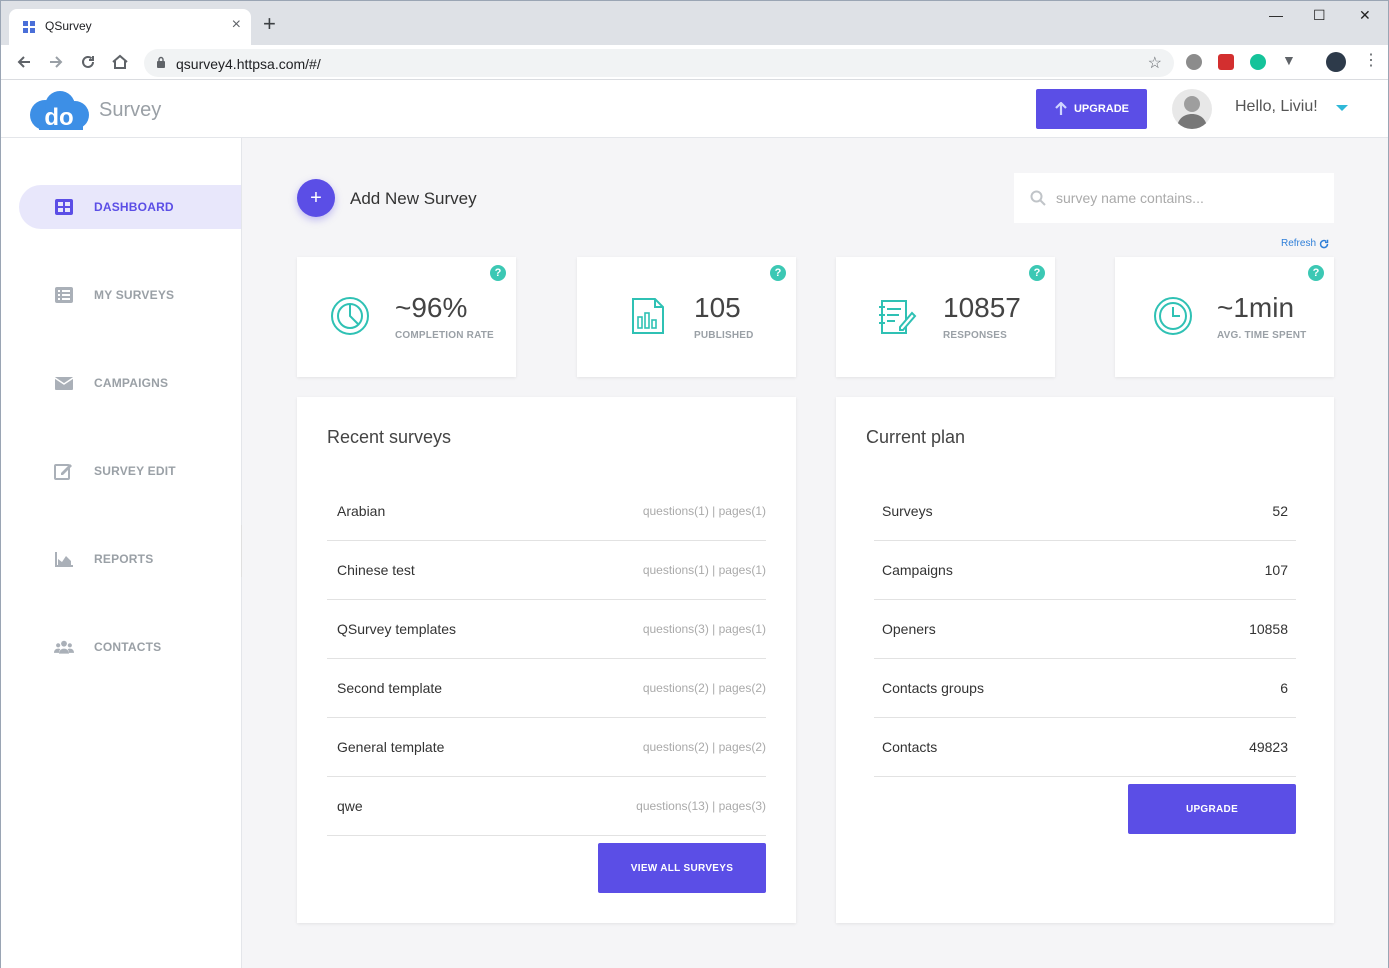  I want to click on stat-value: ~96%, so click(431, 307).